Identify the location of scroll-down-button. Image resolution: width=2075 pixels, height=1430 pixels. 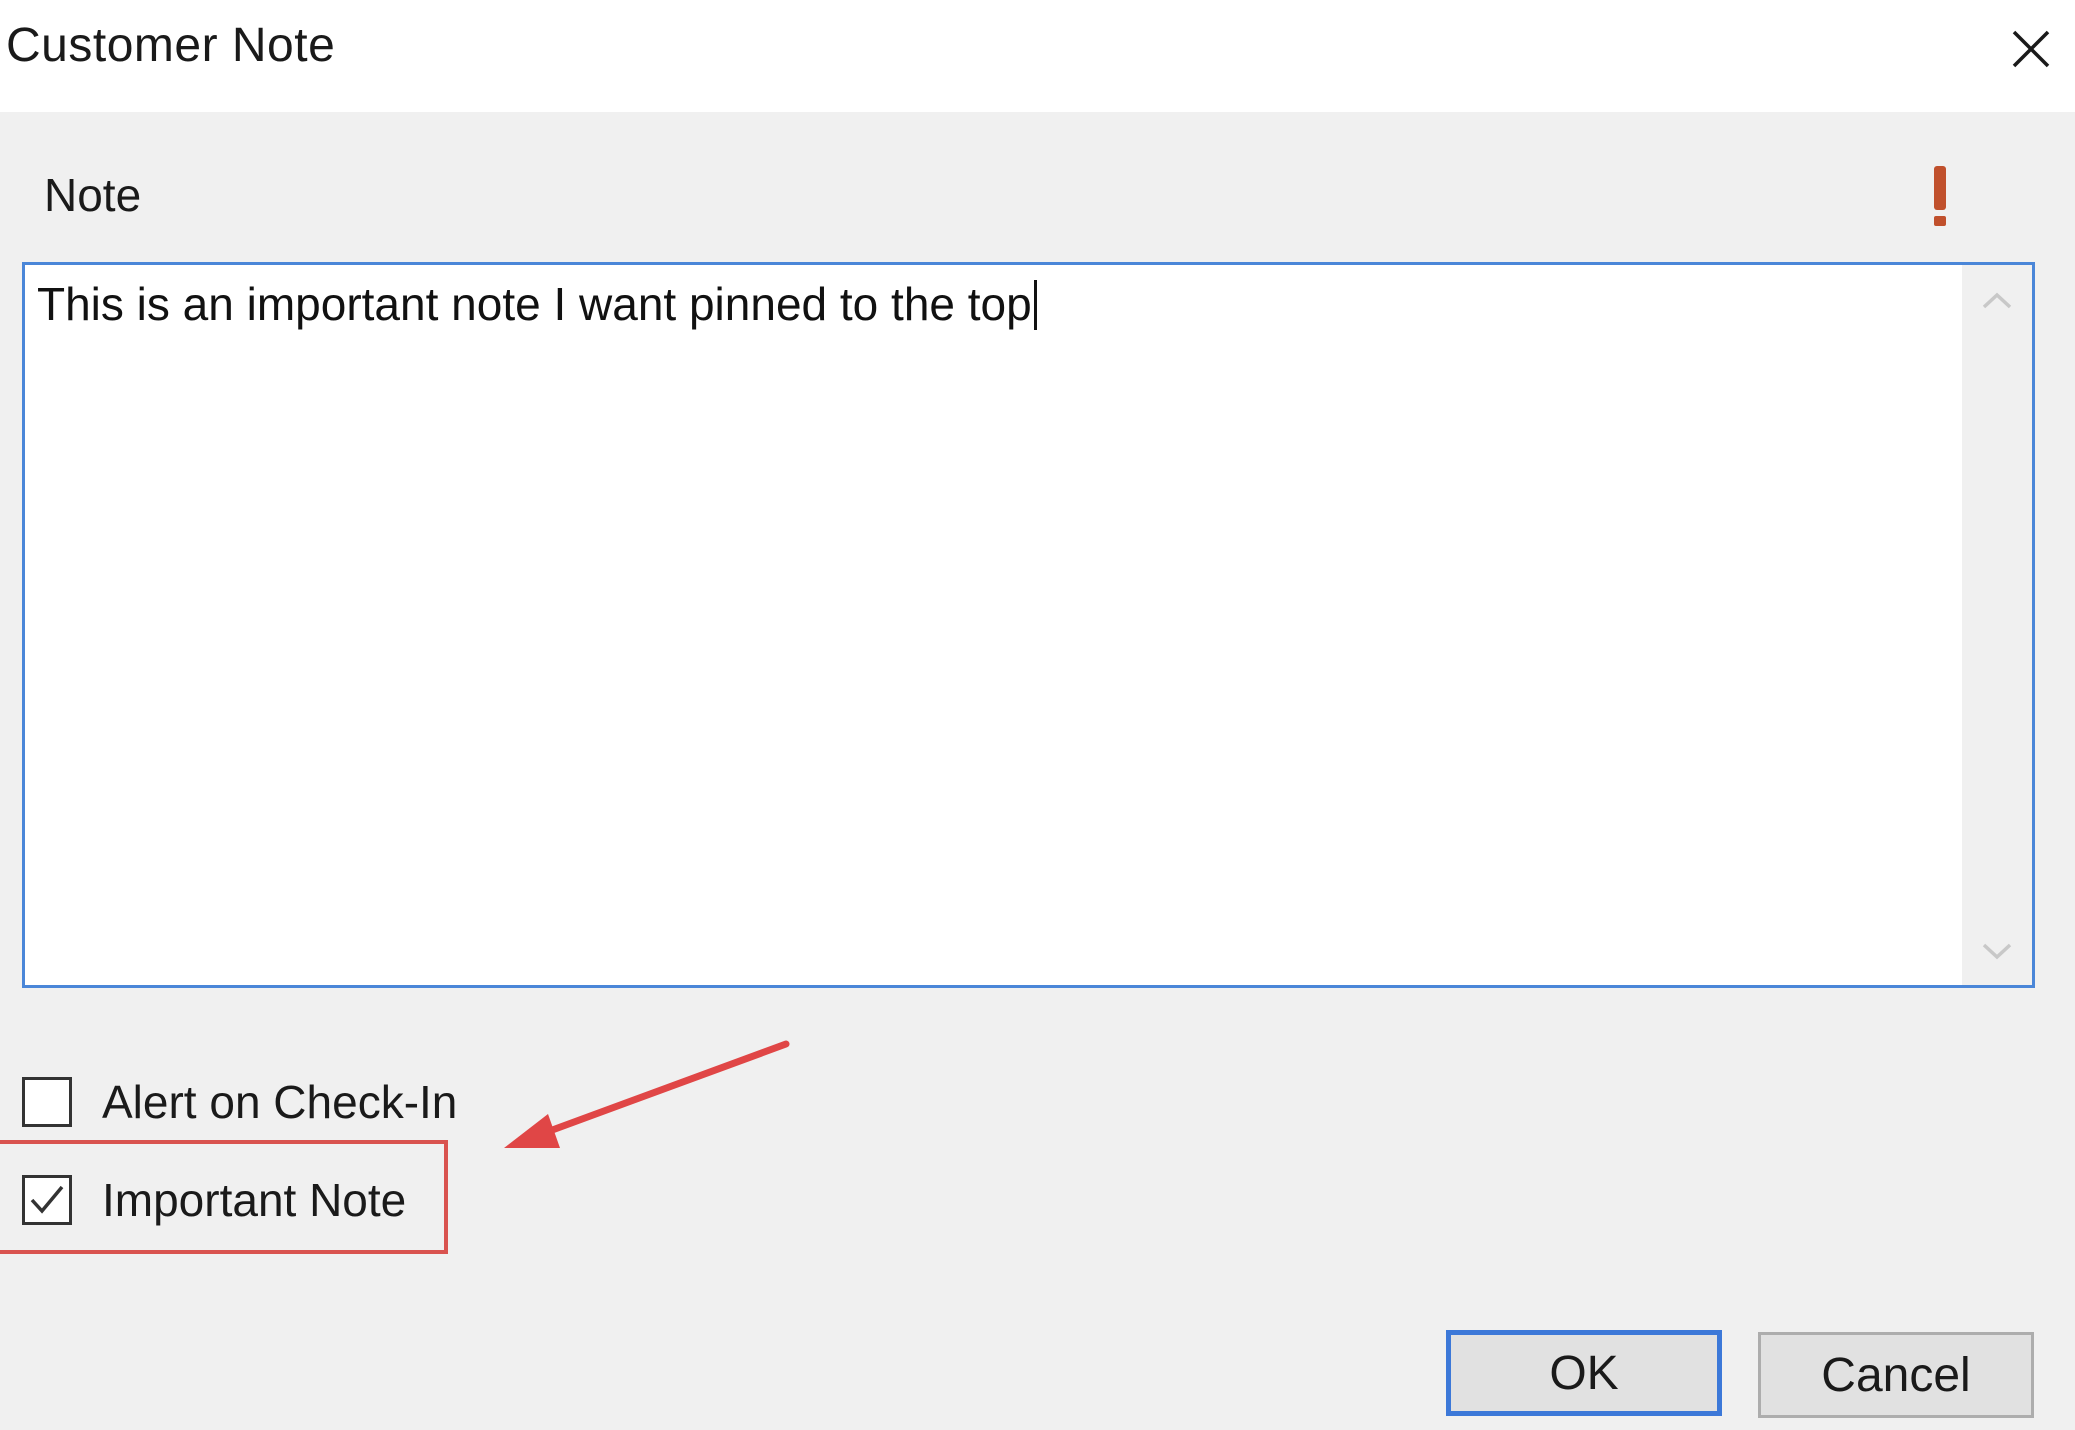
(1997, 950).